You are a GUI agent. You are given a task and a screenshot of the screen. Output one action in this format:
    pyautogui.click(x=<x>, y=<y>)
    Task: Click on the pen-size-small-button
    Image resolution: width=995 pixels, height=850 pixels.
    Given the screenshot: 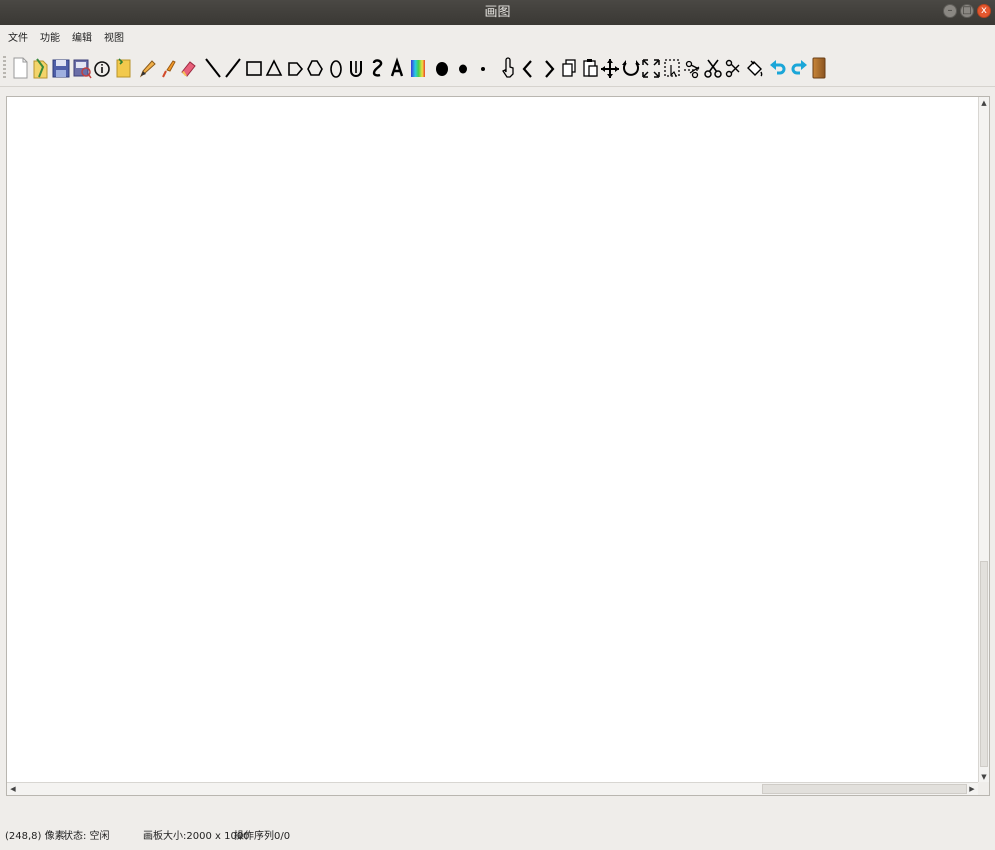 What is the action you would take?
    pyautogui.click(x=483, y=68)
    